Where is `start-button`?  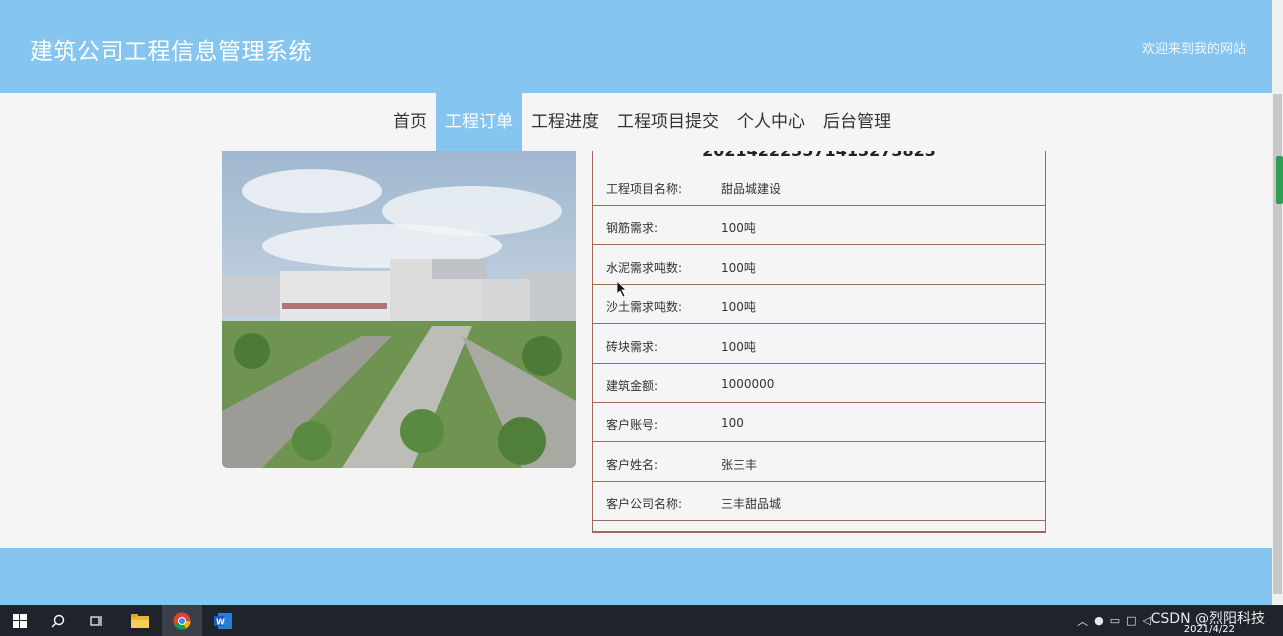 start-button is located at coordinates (20, 620).